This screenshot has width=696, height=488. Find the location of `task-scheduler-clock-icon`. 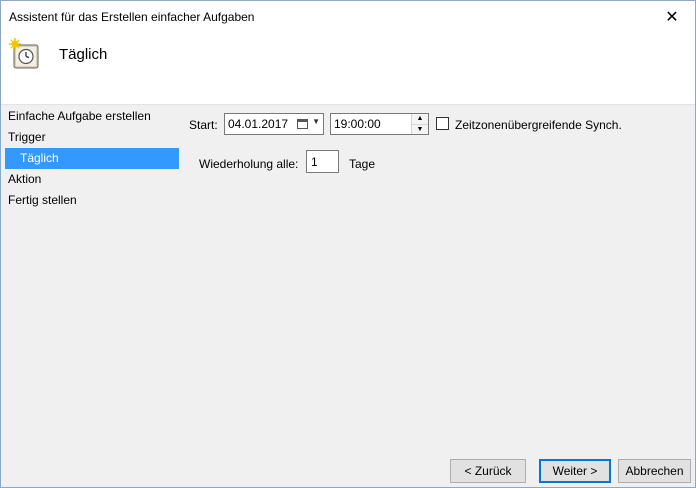

task-scheduler-clock-icon is located at coordinates (24, 53).